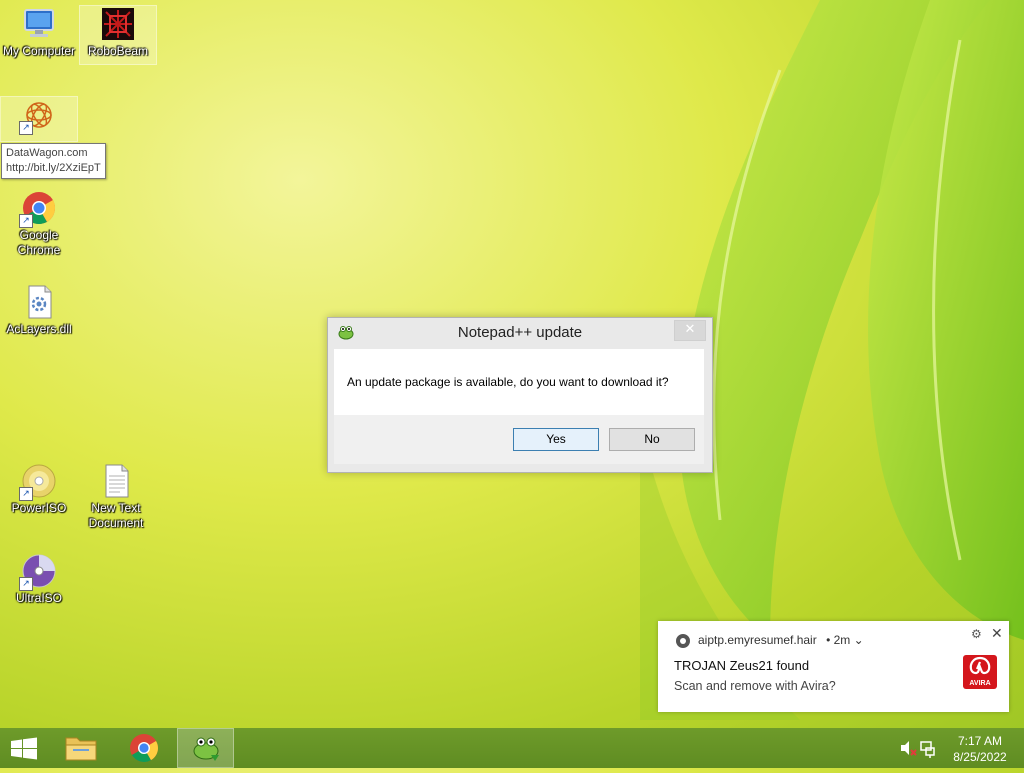 Image resolution: width=1024 pixels, height=773 pixels. Describe the element at coordinates (118, 24) in the screenshot. I see `robobeam-icon` at that location.